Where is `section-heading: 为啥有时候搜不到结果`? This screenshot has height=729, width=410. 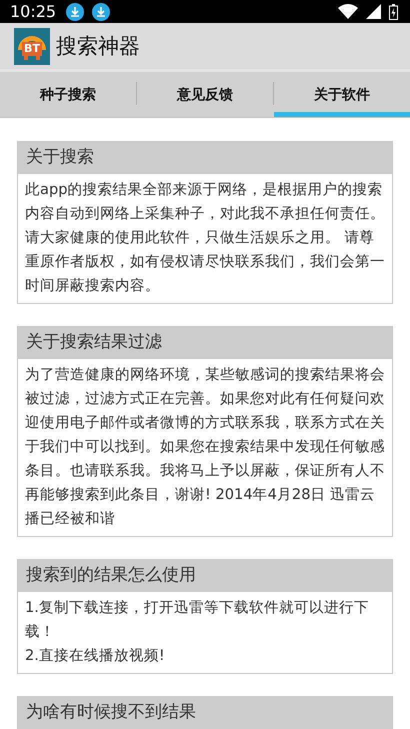 section-heading: 为啥有时候搜不到结果 is located at coordinates (205, 712).